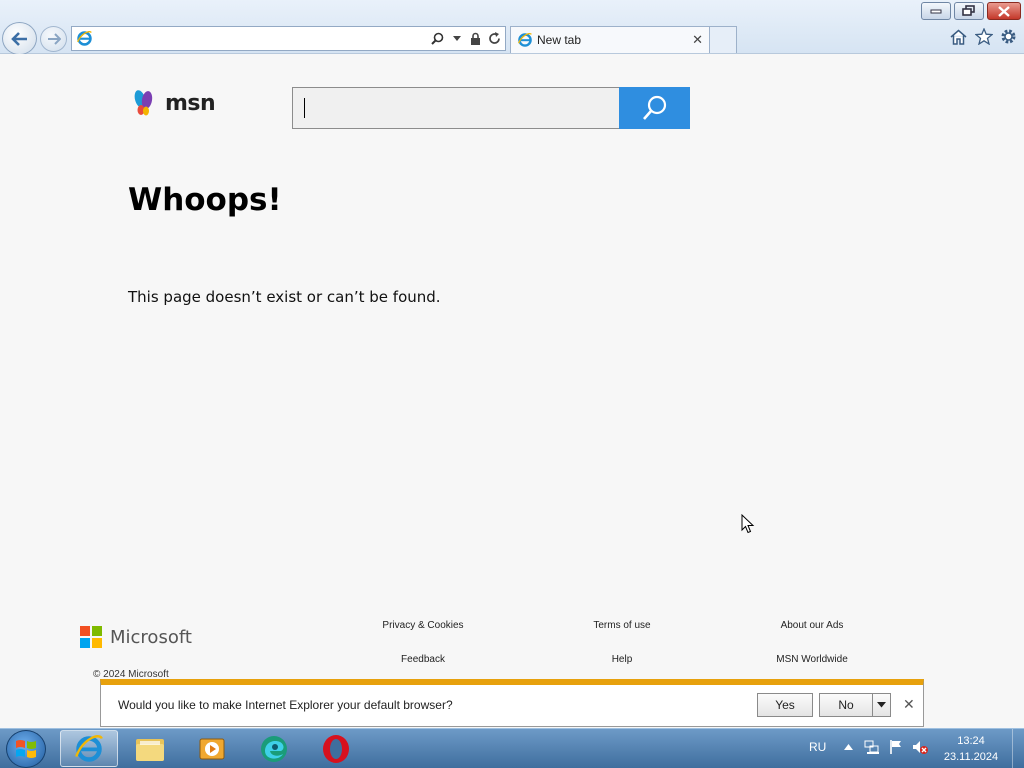 Image resolution: width=1024 pixels, height=768 pixels. I want to click on minimize-button, so click(936, 11).